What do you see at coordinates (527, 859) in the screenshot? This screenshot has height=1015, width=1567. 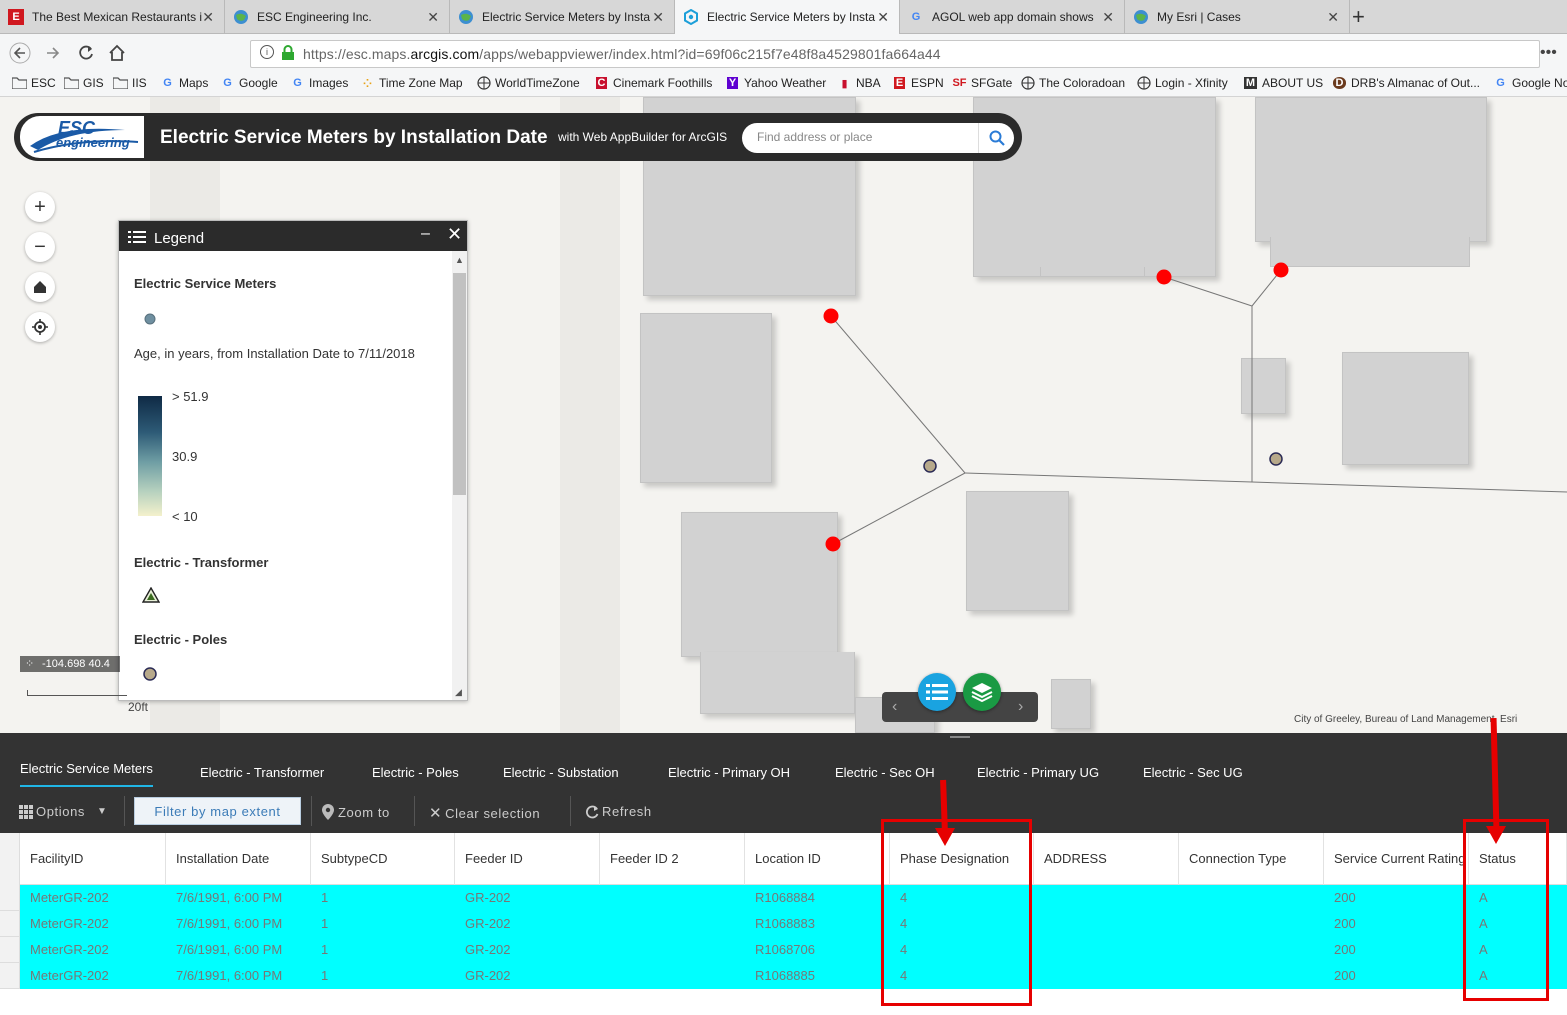 I see `column-header: Feeder ID` at bounding box center [527, 859].